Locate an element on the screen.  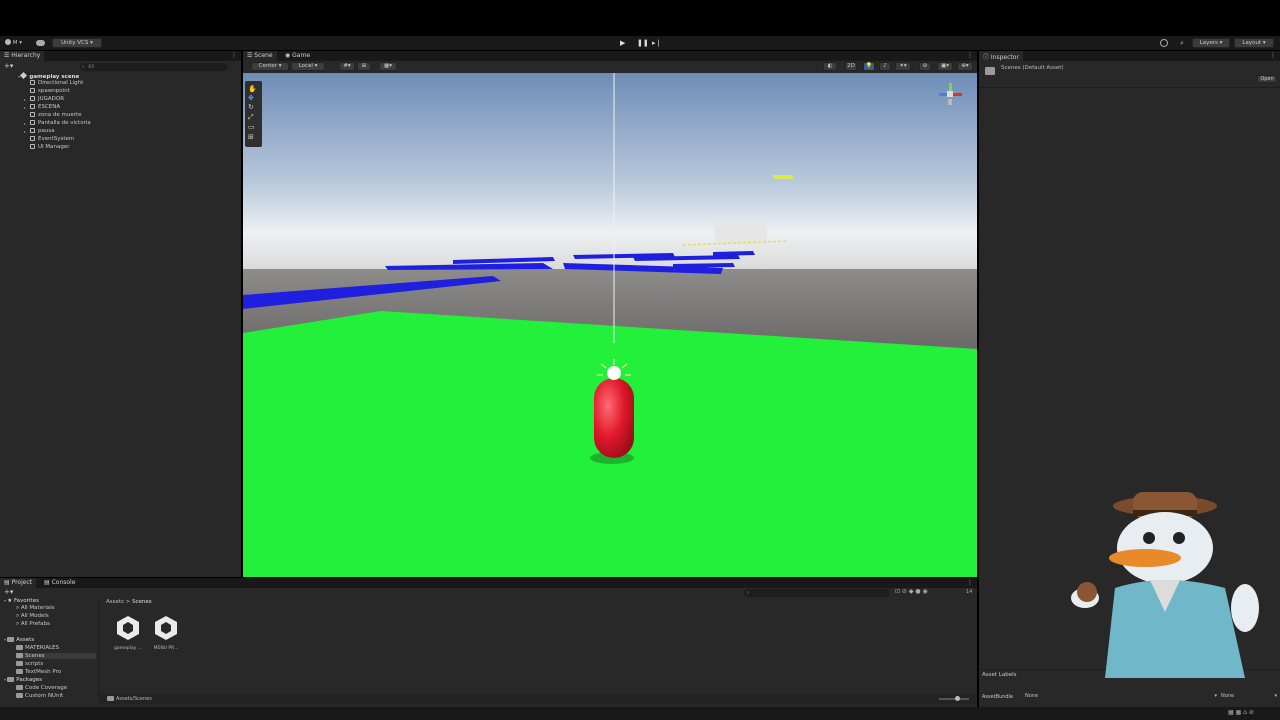
project-tree-item: ⌕ All Materials is located at coordinates (35, 608).